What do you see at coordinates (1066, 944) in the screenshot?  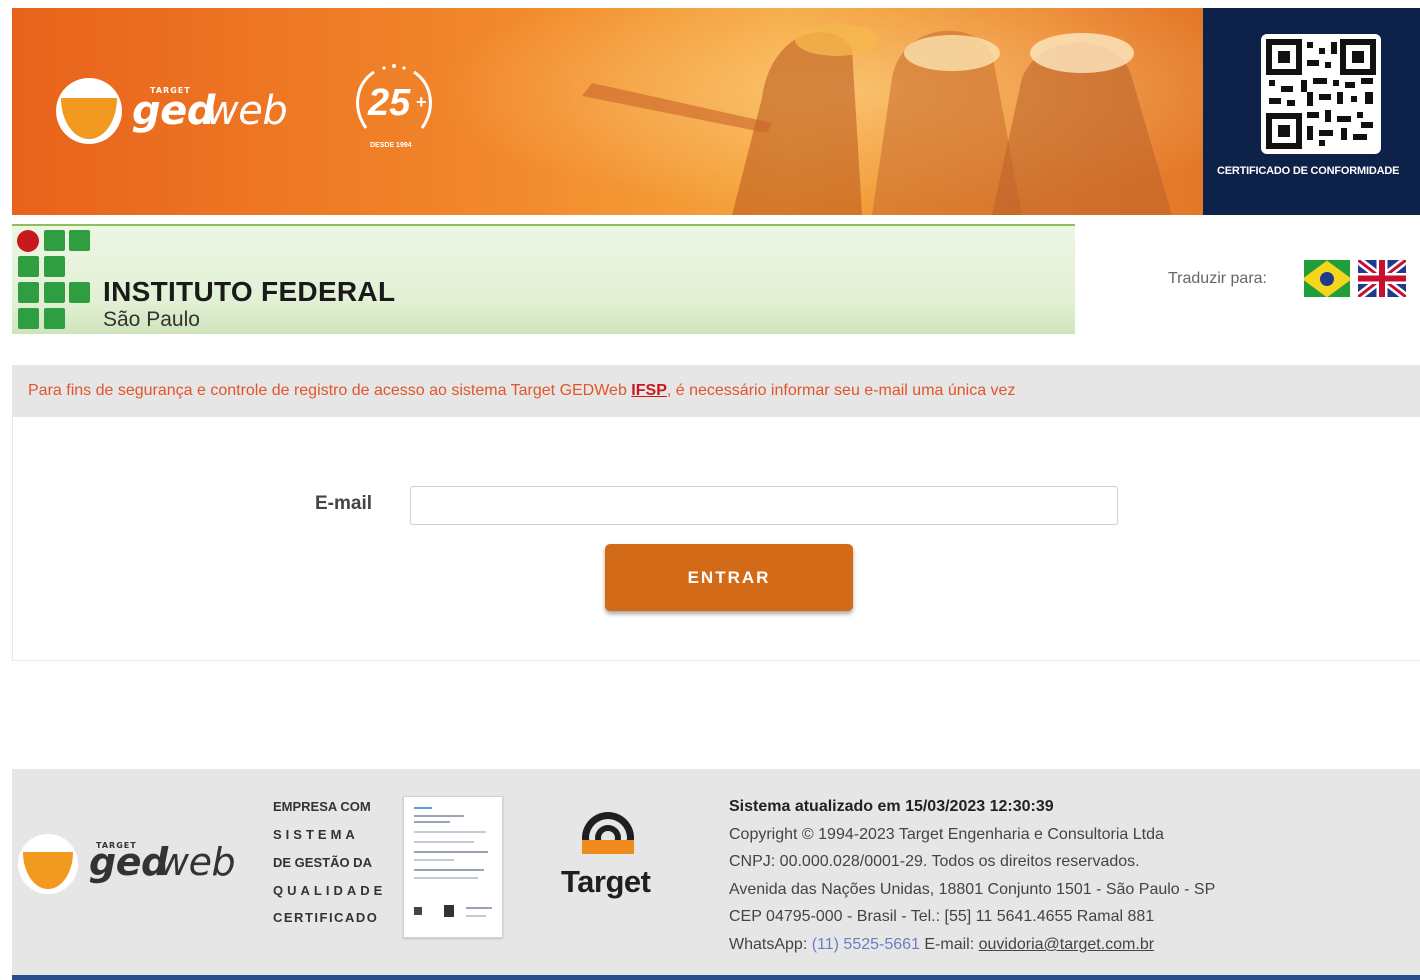 I see `footer-email-link: ouvidoria@target.com.br` at bounding box center [1066, 944].